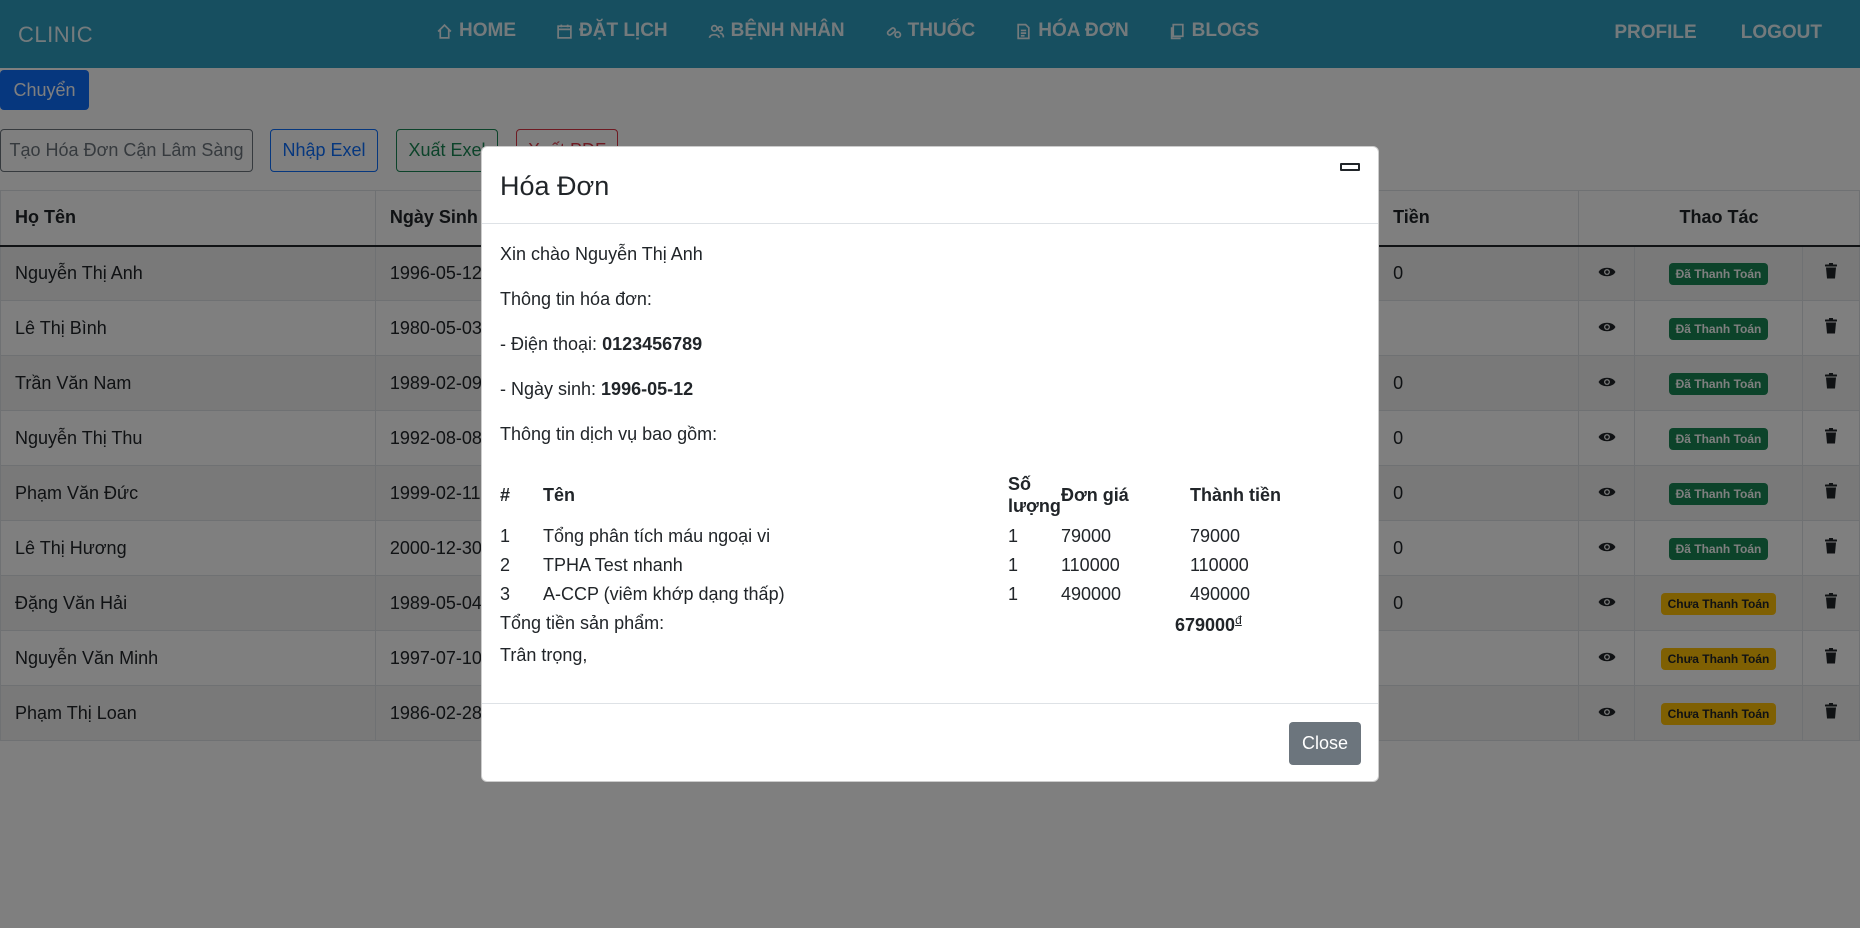  I want to click on item-no: 2, so click(505, 564).